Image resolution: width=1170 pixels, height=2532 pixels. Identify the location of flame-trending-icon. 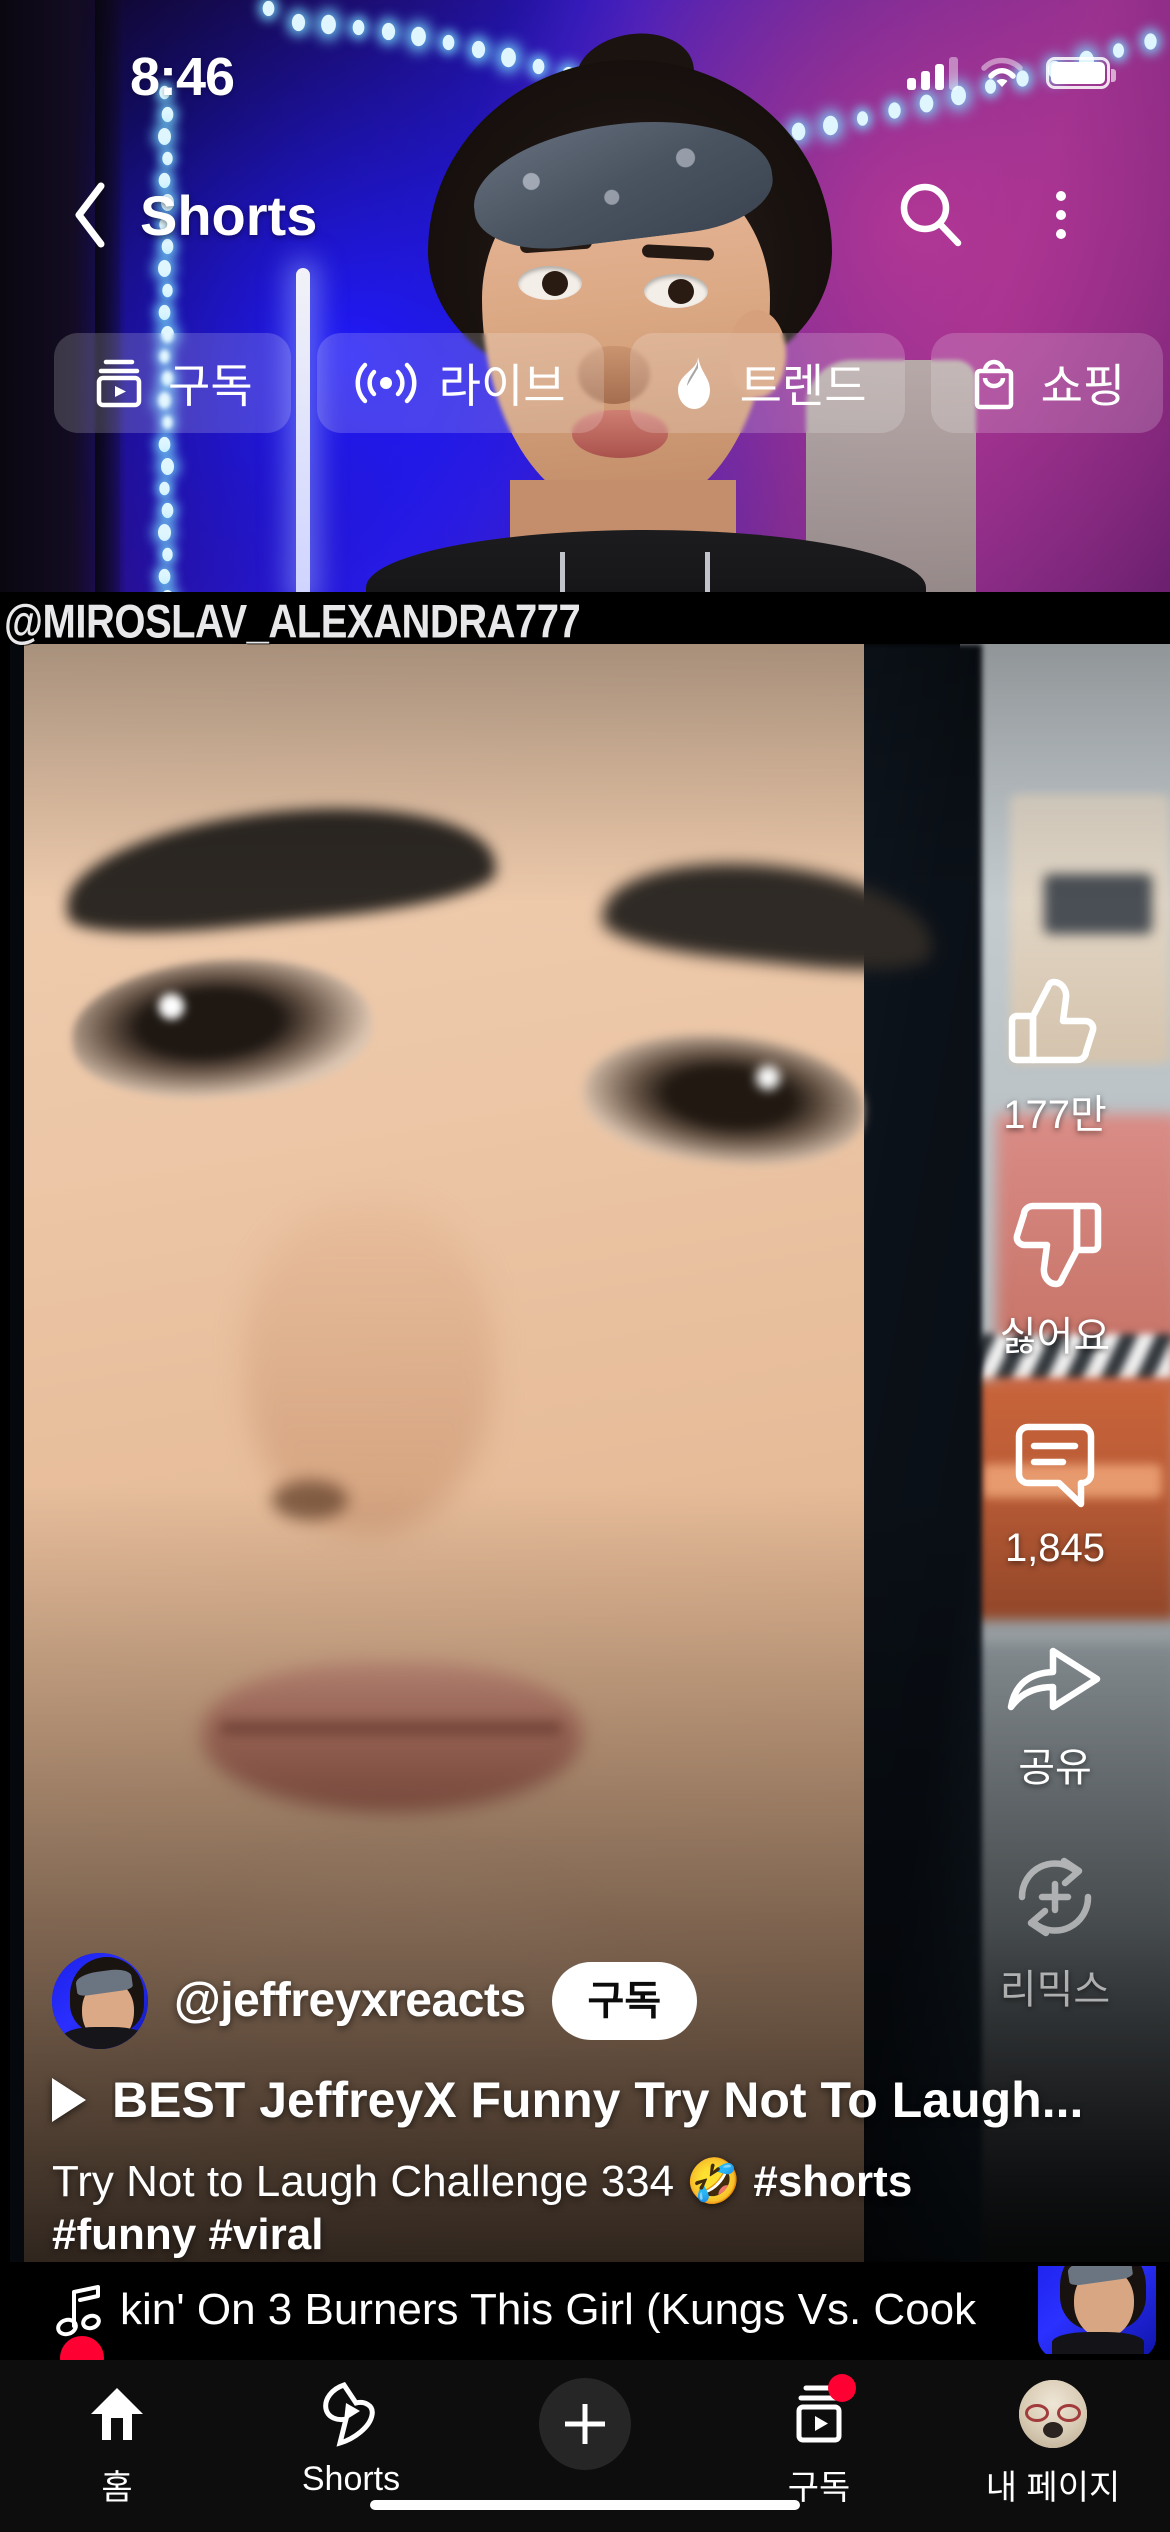
(693, 382).